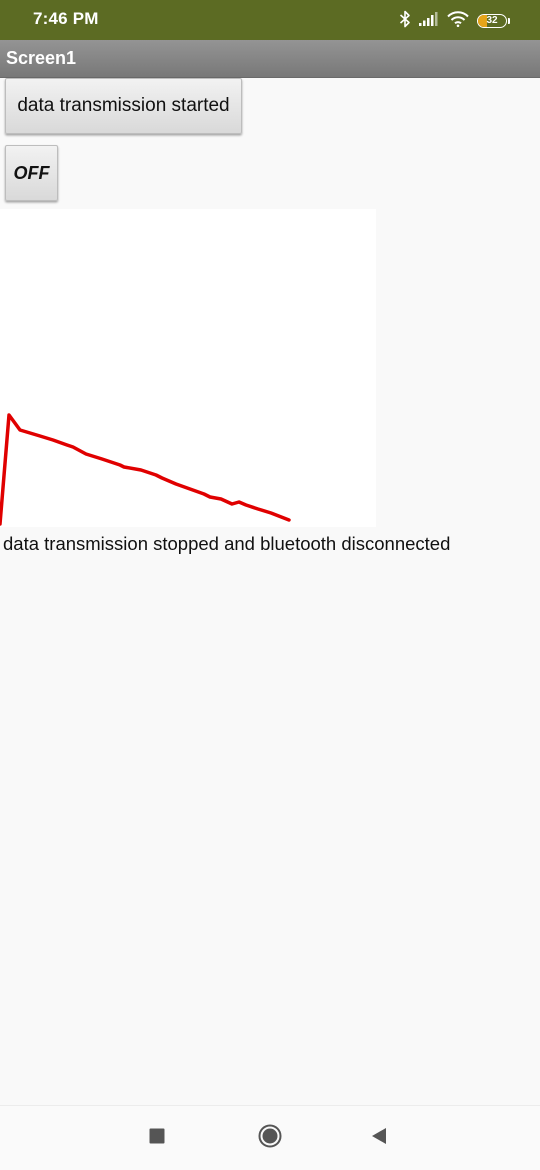 The height and width of the screenshot is (1170, 540). I want to click on status-icons: 32, so click(454, 21).